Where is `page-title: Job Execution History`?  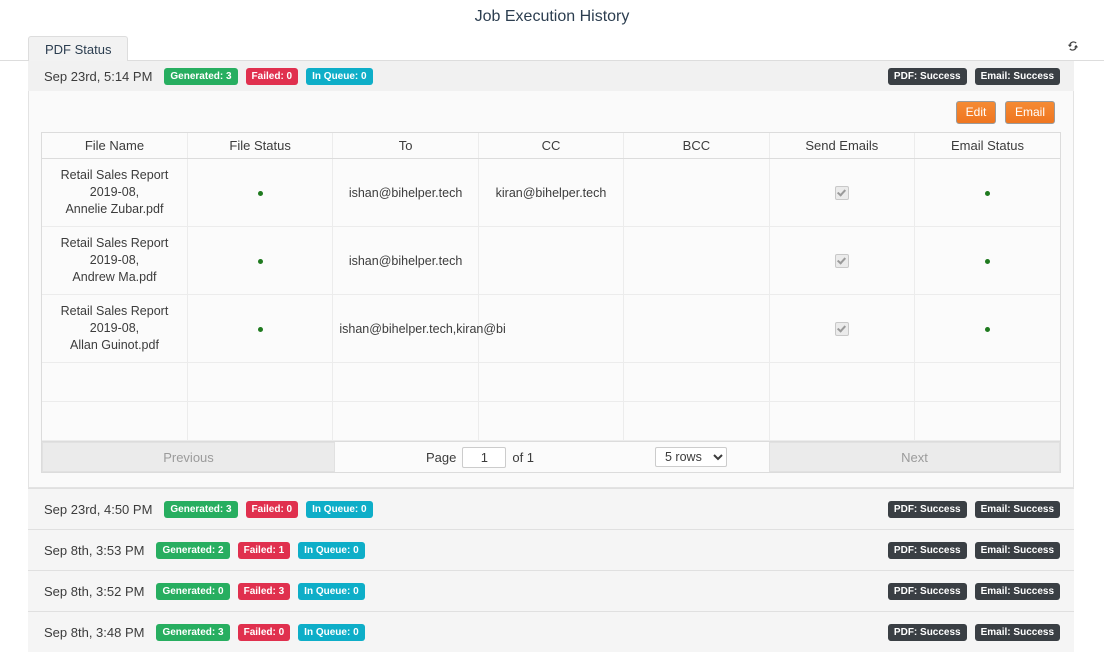 page-title: Job Execution History is located at coordinates (552, 16).